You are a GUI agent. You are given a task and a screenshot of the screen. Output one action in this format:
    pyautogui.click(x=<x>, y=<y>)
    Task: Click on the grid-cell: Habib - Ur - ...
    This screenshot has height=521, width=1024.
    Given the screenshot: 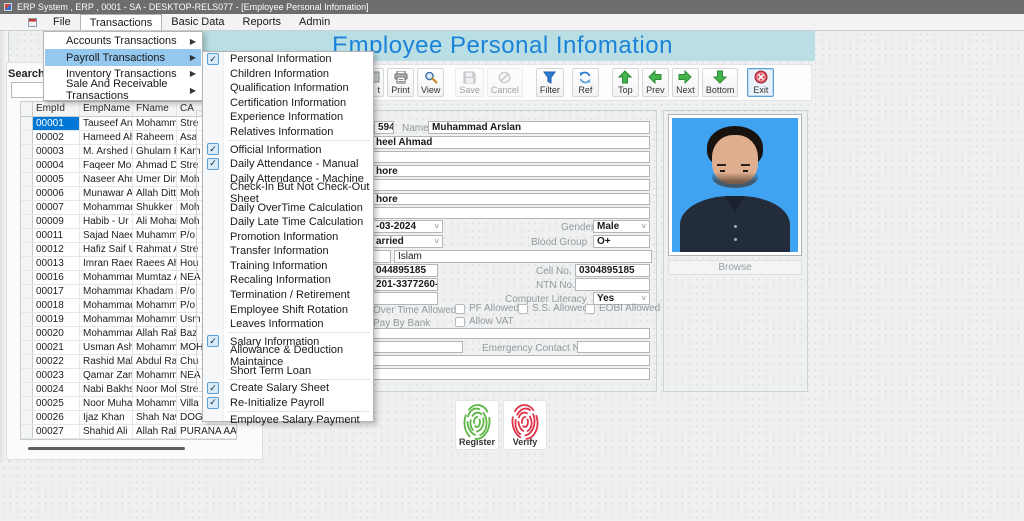 What is the action you would take?
    pyautogui.click(x=106, y=221)
    